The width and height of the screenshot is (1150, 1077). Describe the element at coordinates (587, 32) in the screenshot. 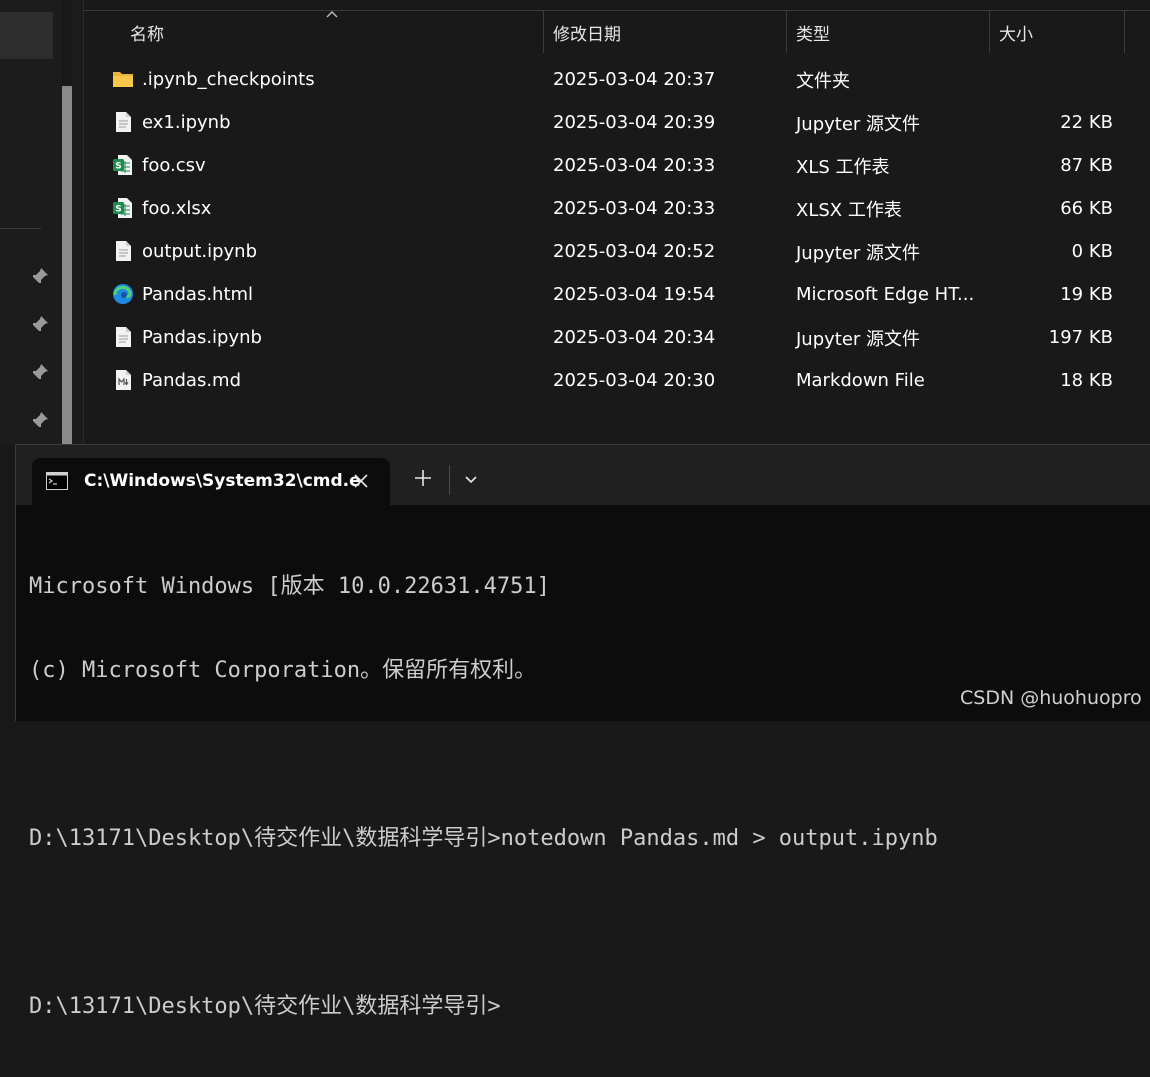

I see `column-header-date: 修改日期` at that location.